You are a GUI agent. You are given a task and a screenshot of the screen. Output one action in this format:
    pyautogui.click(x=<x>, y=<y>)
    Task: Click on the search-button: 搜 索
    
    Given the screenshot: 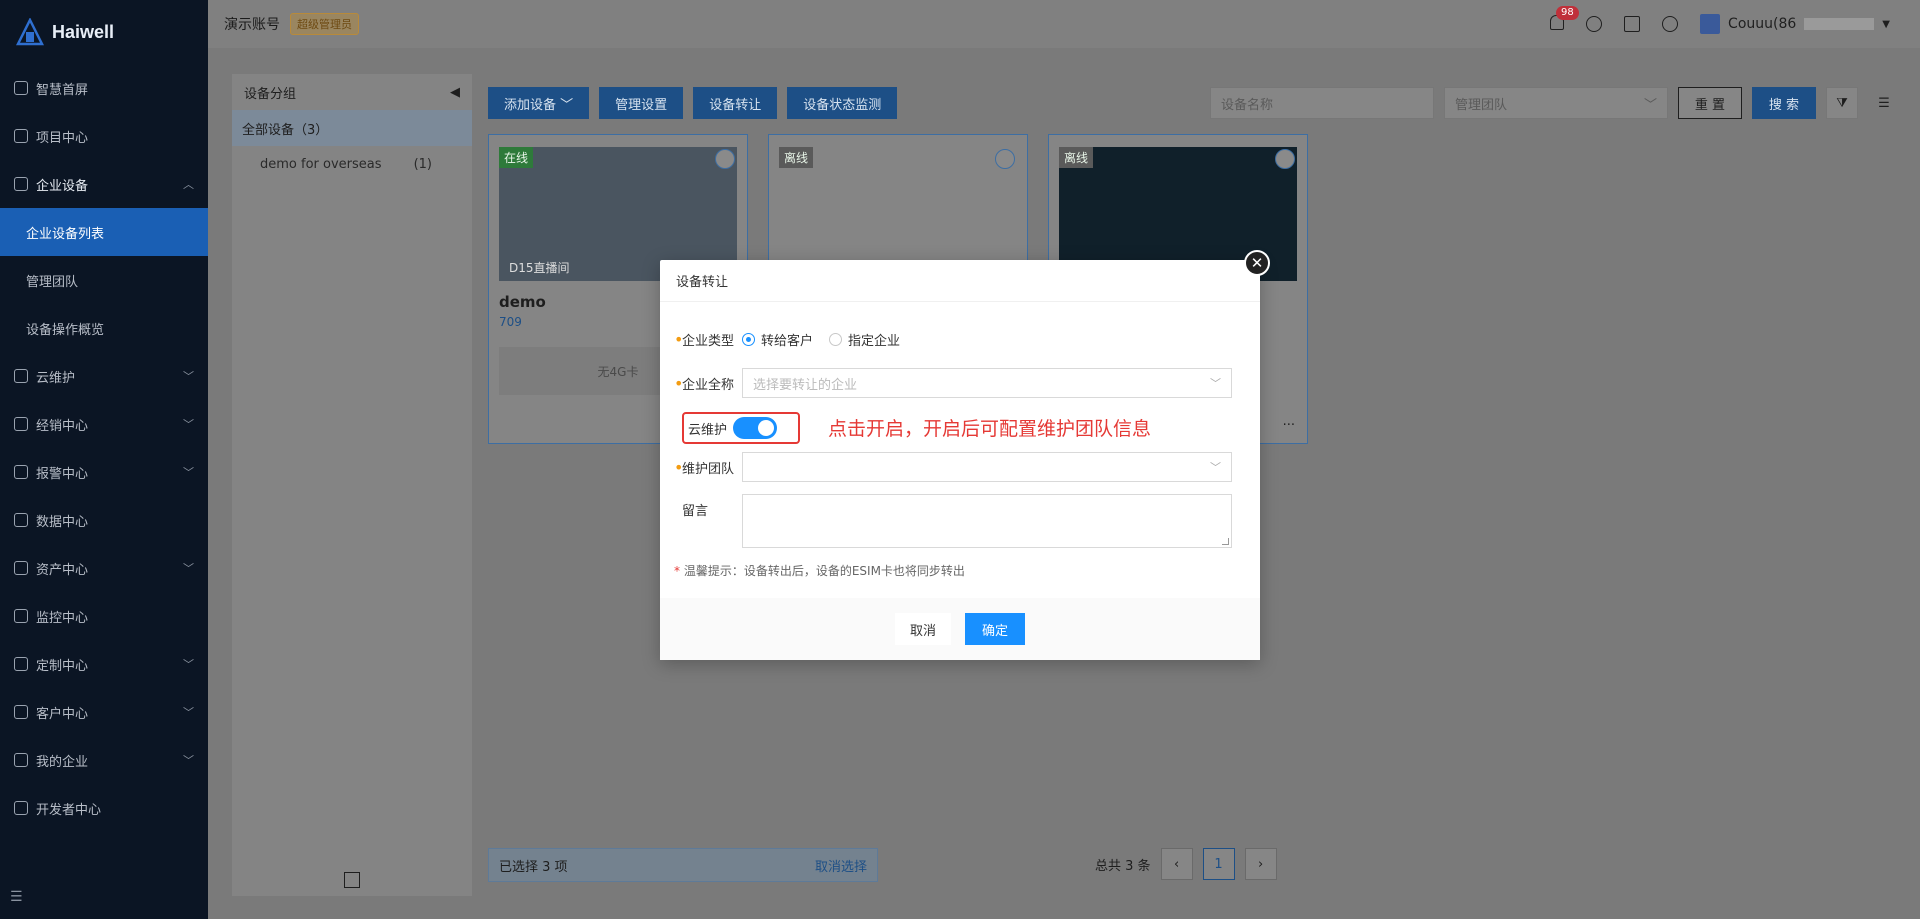 What is the action you would take?
    pyautogui.click(x=1784, y=103)
    